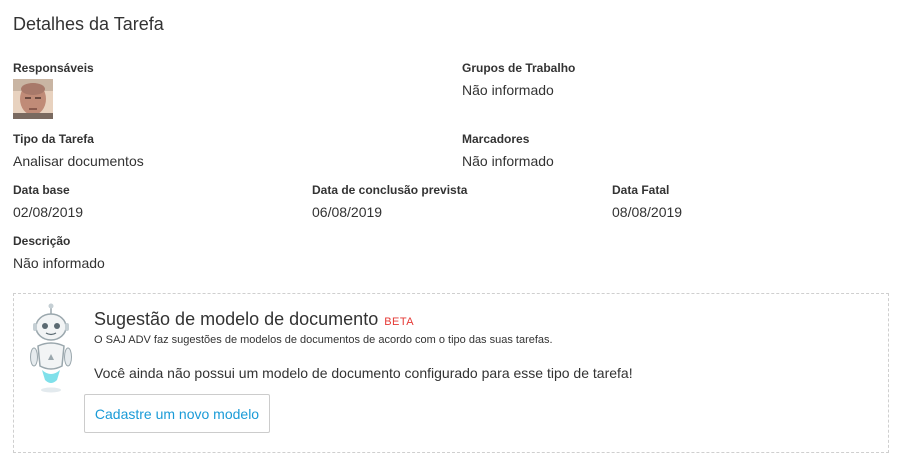 The height and width of the screenshot is (461, 904). Describe the element at coordinates (508, 161) in the screenshot. I see `marcadores-value: Não informado` at that location.